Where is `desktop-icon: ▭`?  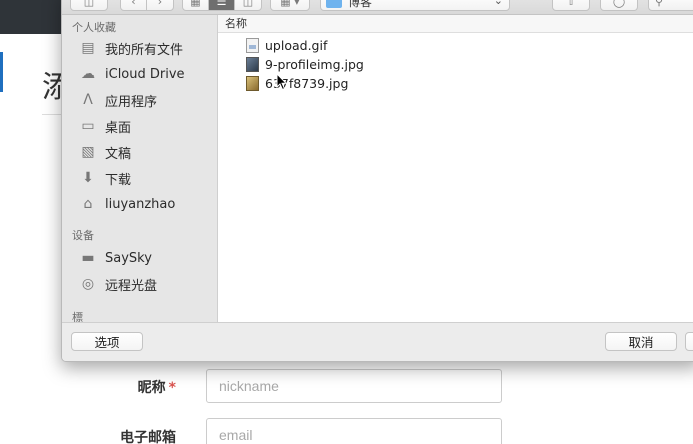 desktop-icon: ▭ is located at coordinates (88, 126).